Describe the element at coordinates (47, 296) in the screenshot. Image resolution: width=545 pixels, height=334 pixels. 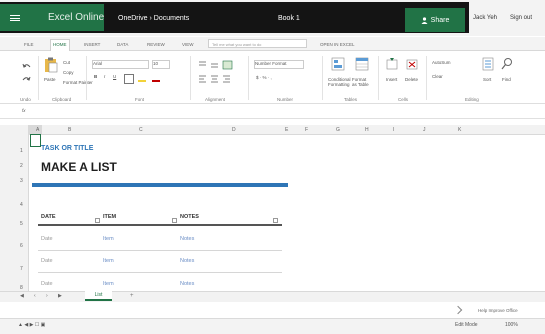
I see `next-sheet-button: ›` at that location.